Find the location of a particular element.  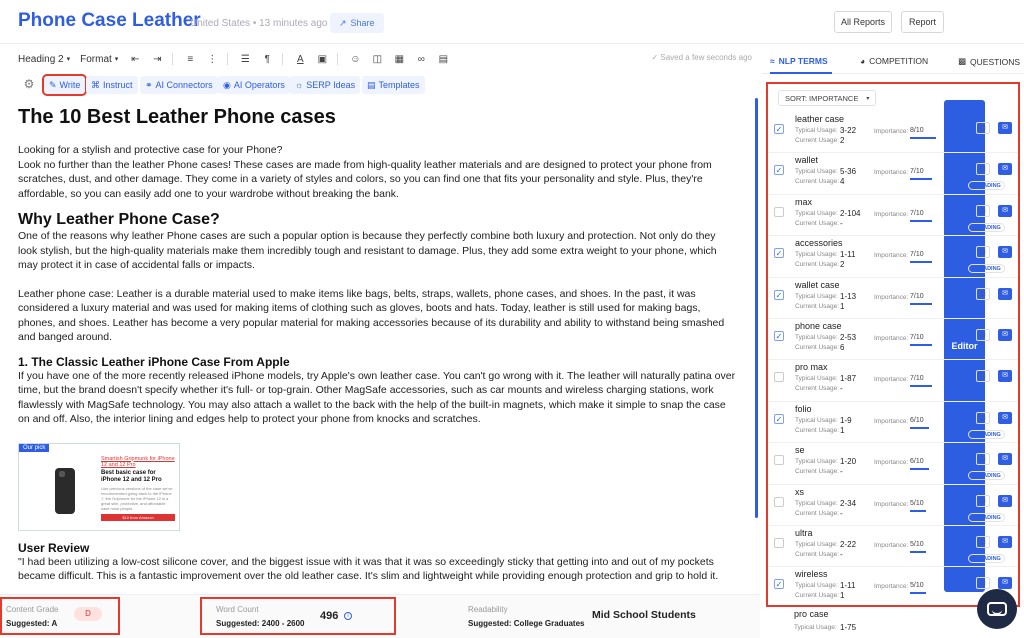

table-icon: ▦ is located at coordinates (399, 59).